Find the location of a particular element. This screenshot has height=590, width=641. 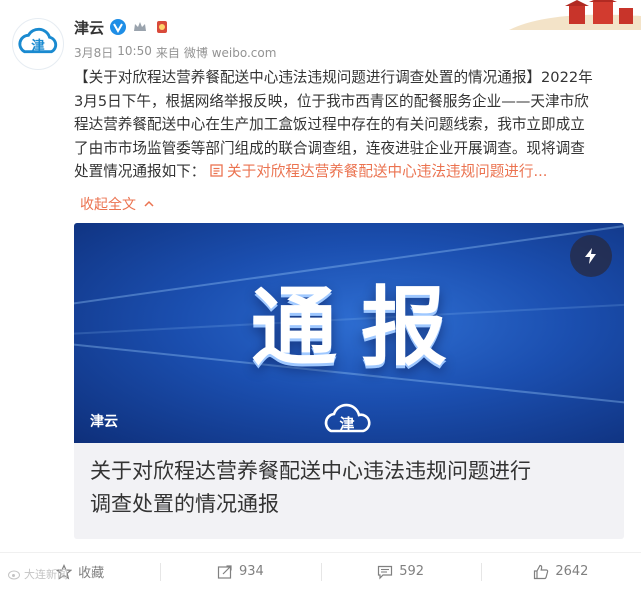

comment-count: 592 is located at coordinates (412, 571).